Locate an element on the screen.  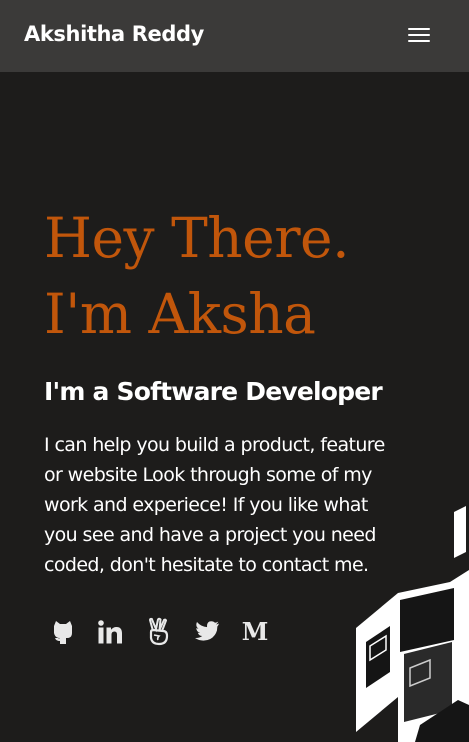
medium-icon: M is located at coordinates (255, 632).